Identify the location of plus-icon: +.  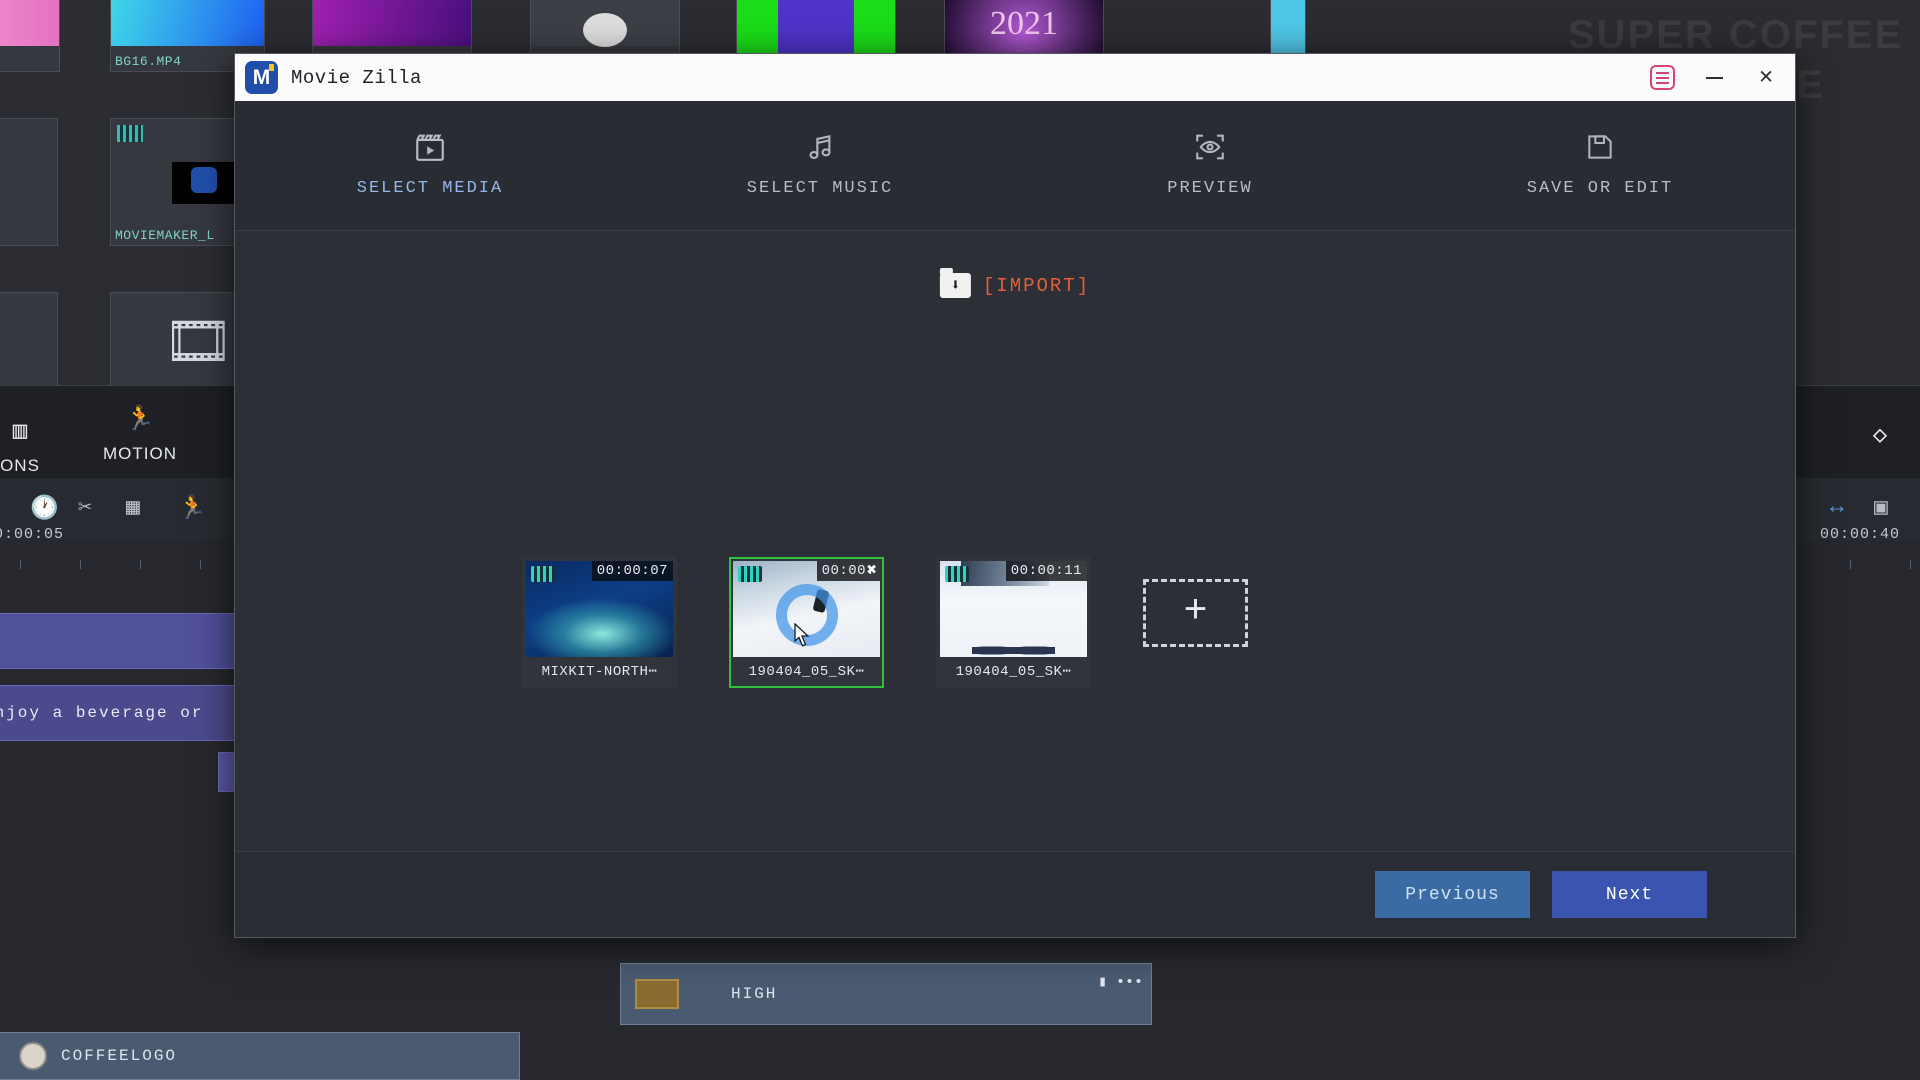
(1195, 612).